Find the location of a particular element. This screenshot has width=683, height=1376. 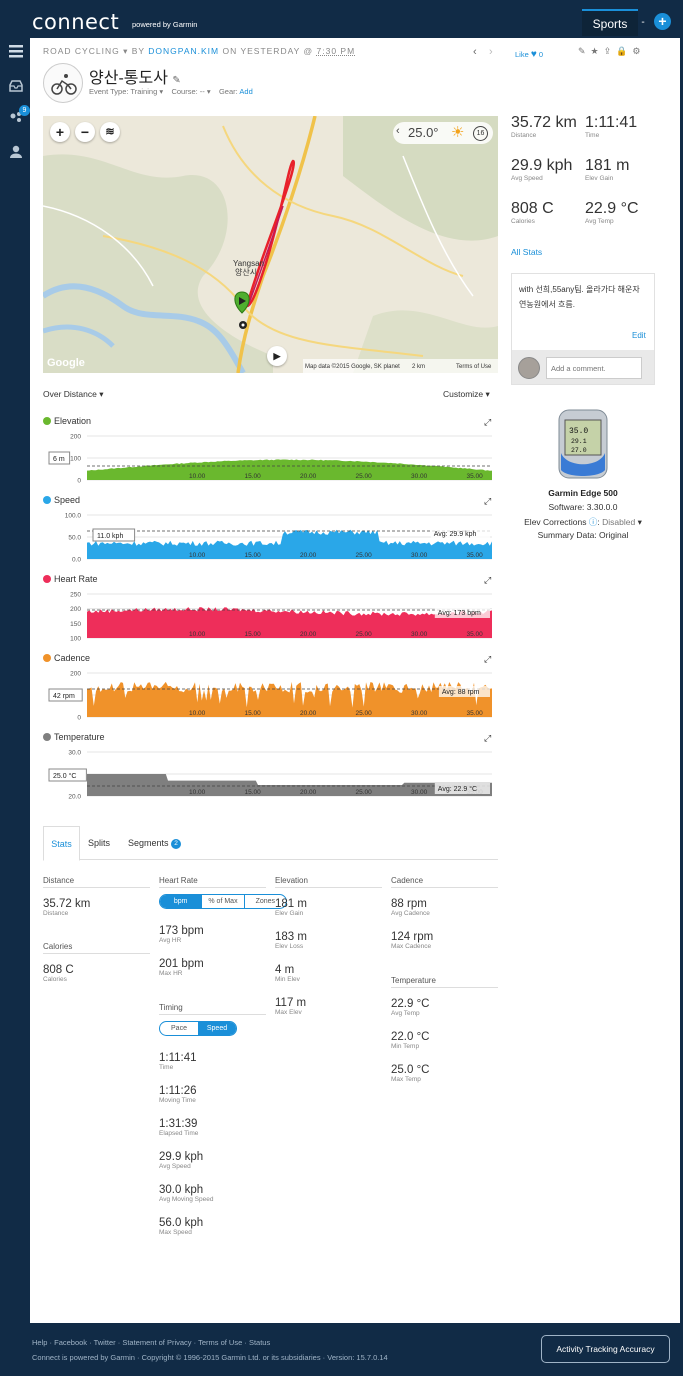

author-link: DONGPAN.KIM is located at coordinates (183, 51).